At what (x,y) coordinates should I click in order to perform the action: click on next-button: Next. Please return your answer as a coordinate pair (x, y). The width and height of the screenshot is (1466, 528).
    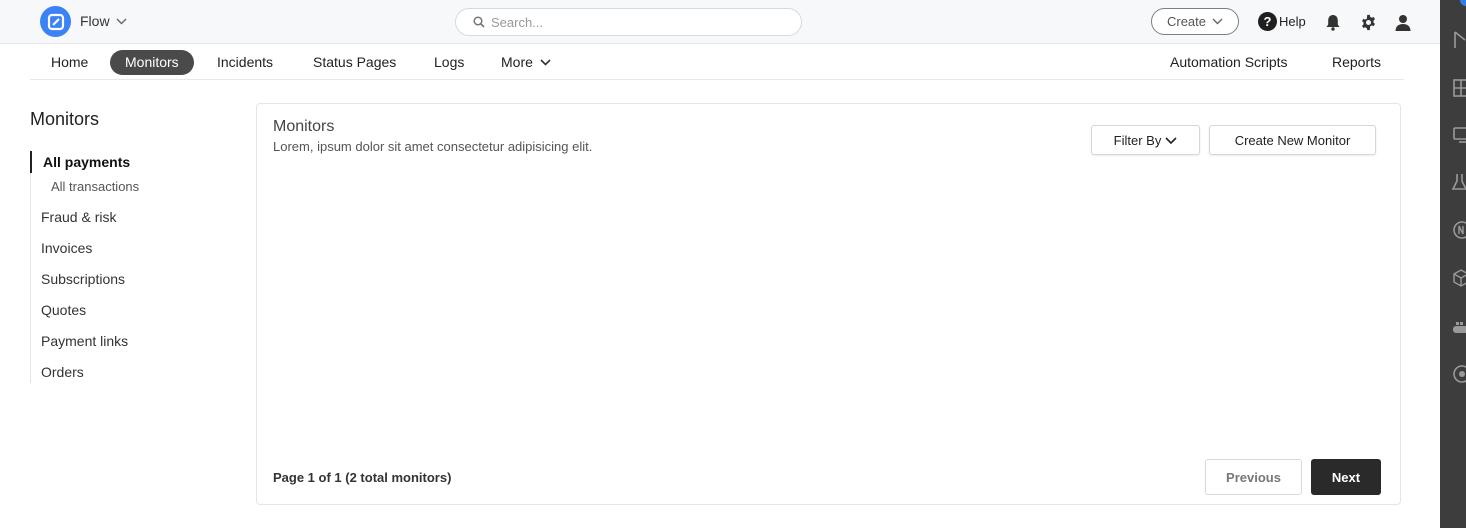
    Looking at the image, I should click on (1346, 477).